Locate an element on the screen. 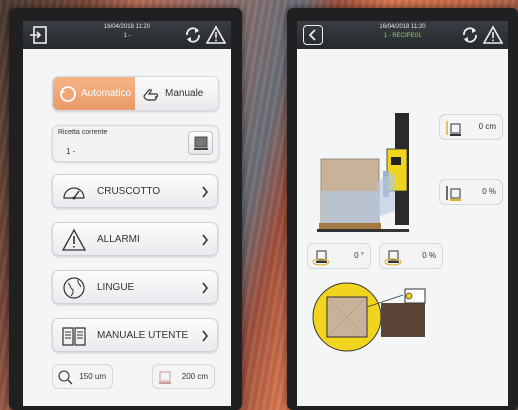 This screenshot has height=410, width=518. wrapper-side-view-diagram is located at coordinates (363, 172).